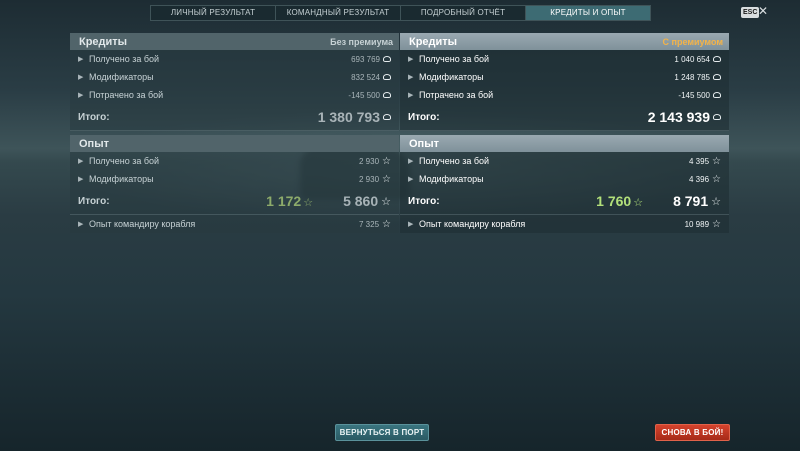  What do you see at coordinates (564, 41) in the screenshot?
I see `credits-header: Кредиты С премиумом` at bounding box center [564, 41].